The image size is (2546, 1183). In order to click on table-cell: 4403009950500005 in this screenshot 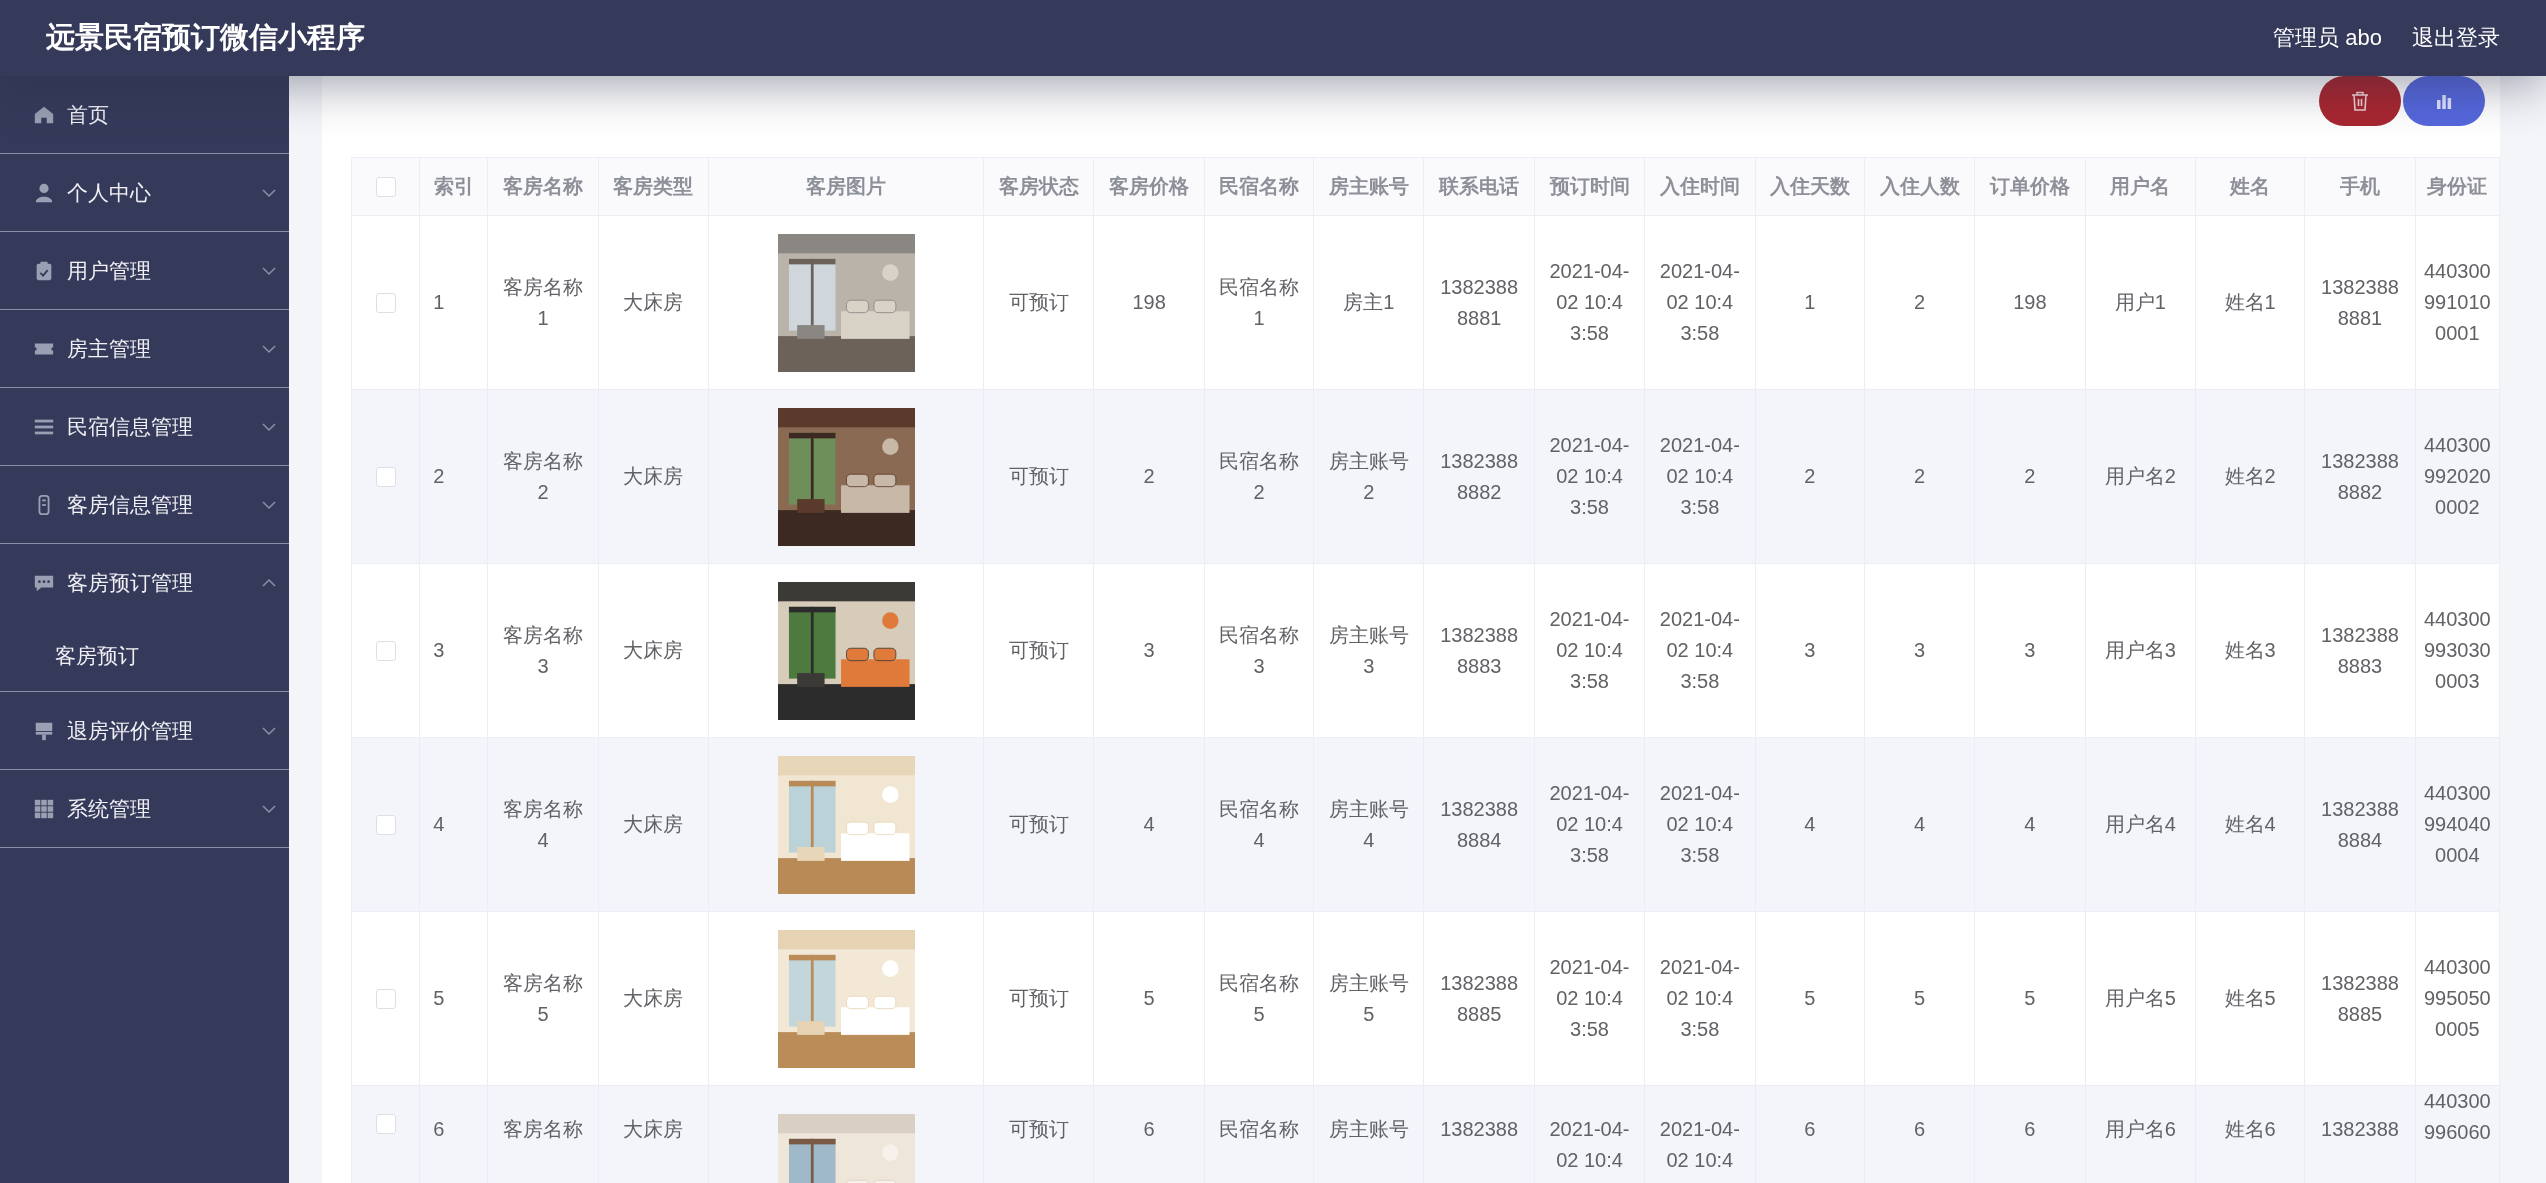, I will do `click(2457, 998)`.